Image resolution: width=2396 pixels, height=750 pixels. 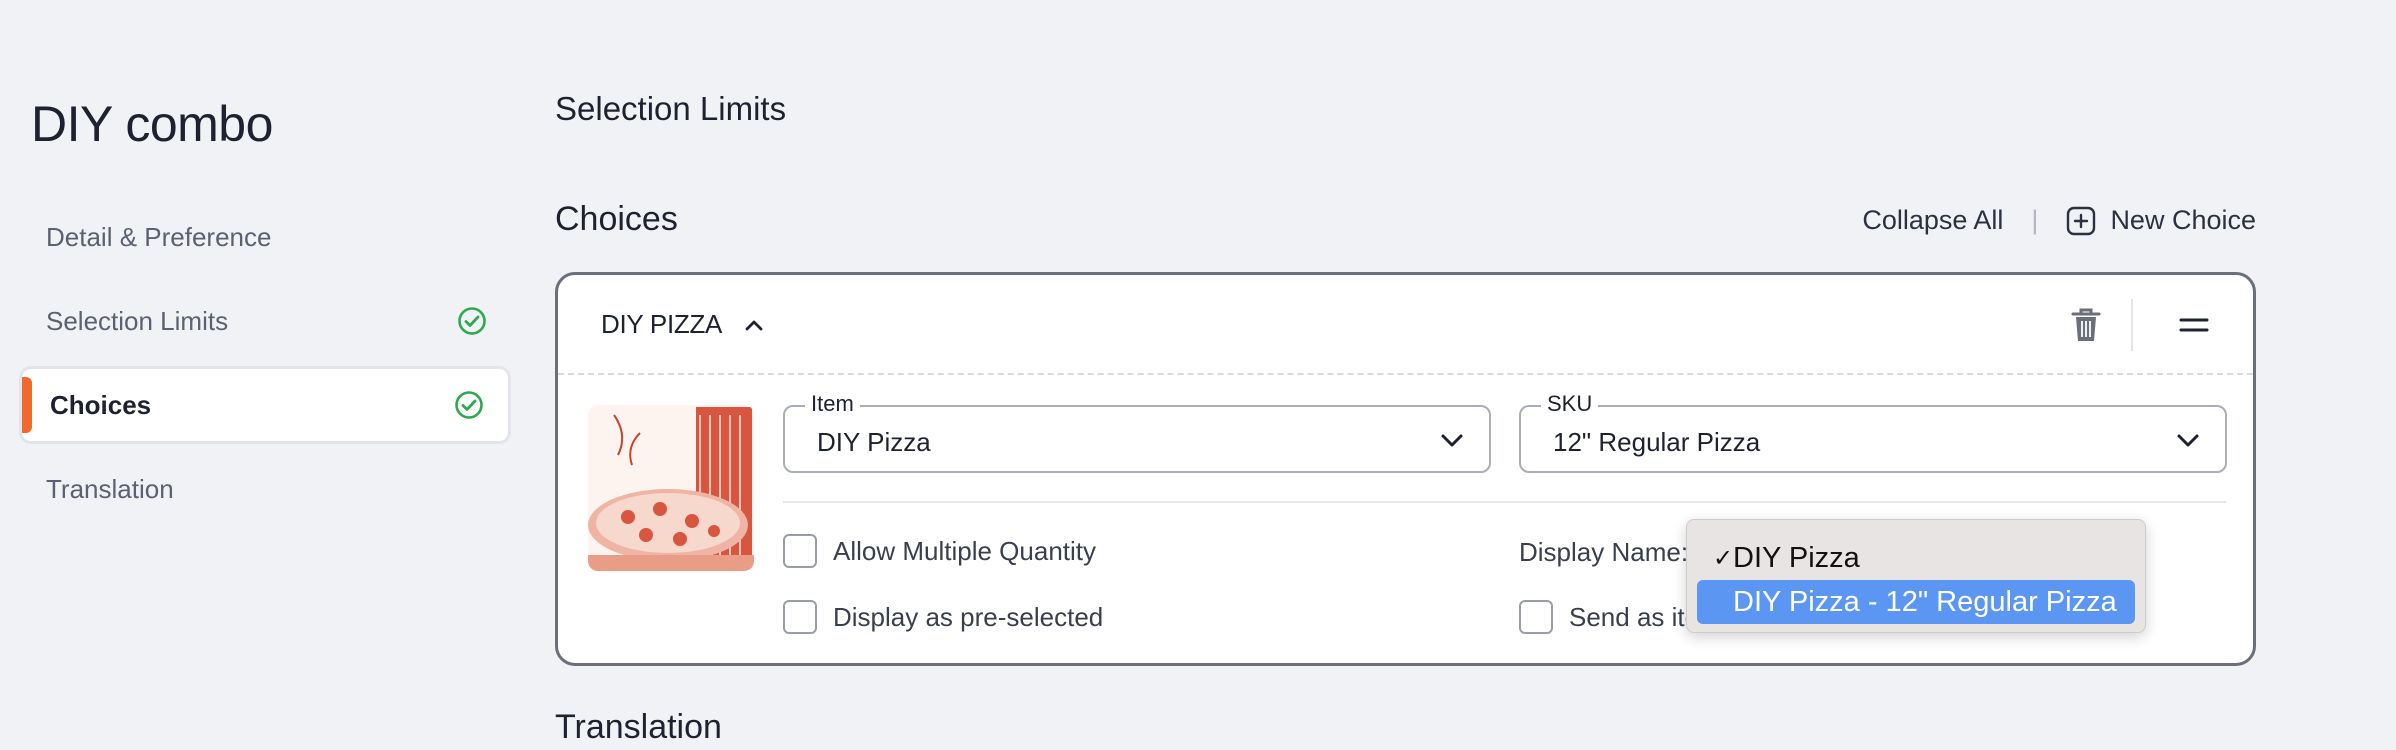 I want to click on section-title-choices: Choices, so click(x=616, y=219).